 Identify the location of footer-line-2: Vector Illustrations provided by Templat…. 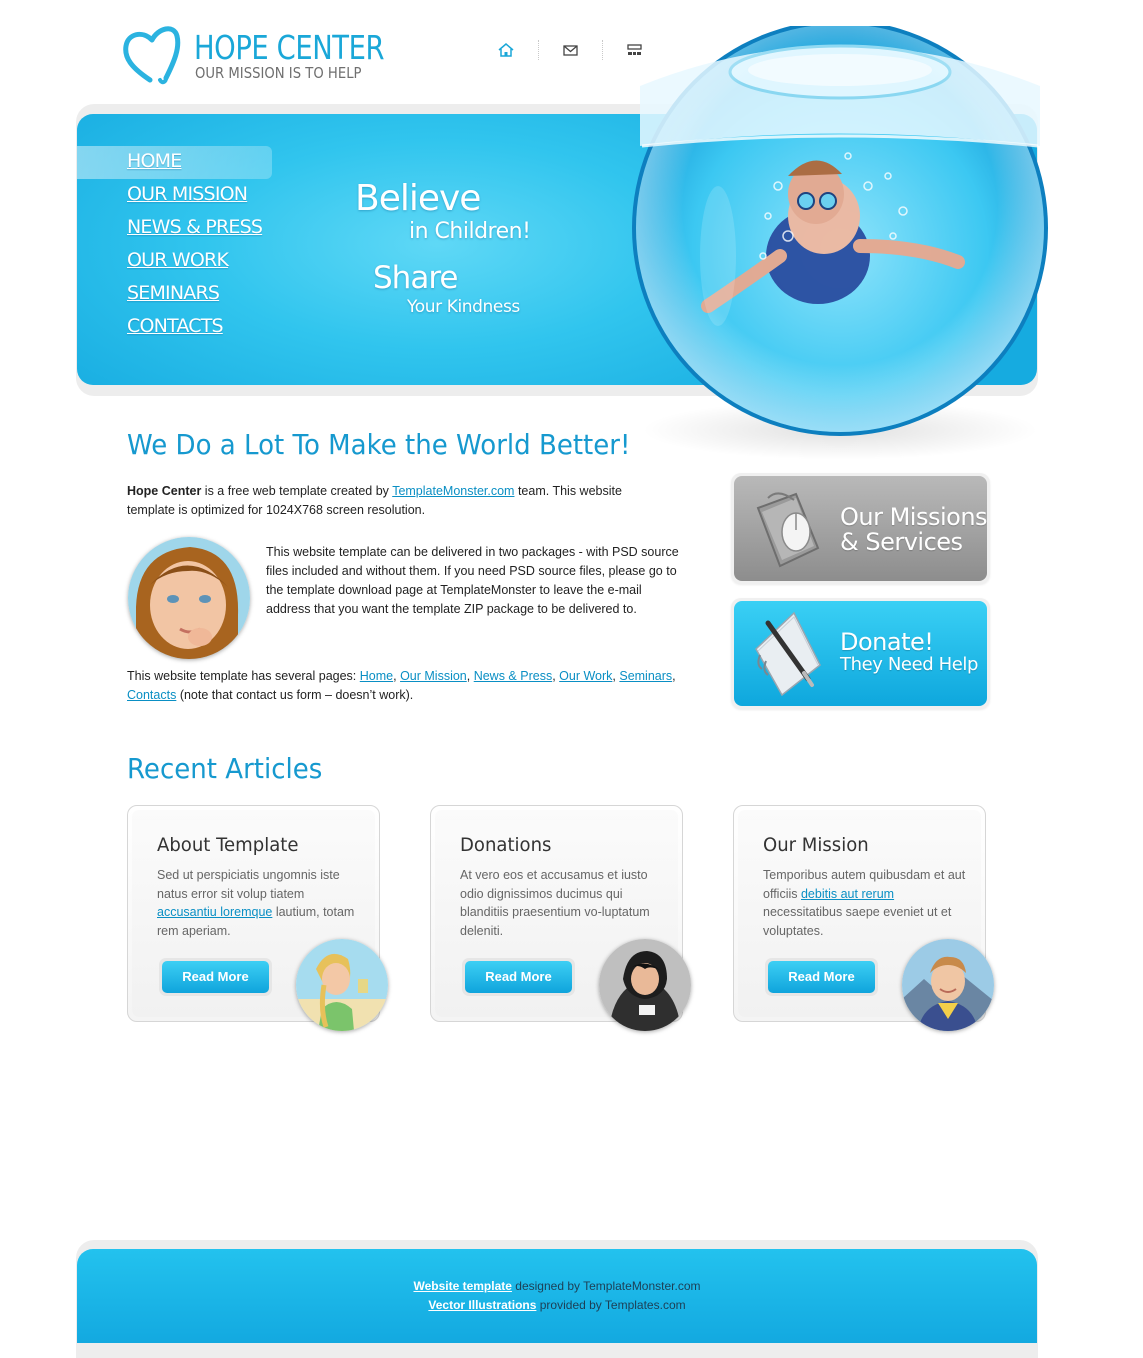
(557, 1305).